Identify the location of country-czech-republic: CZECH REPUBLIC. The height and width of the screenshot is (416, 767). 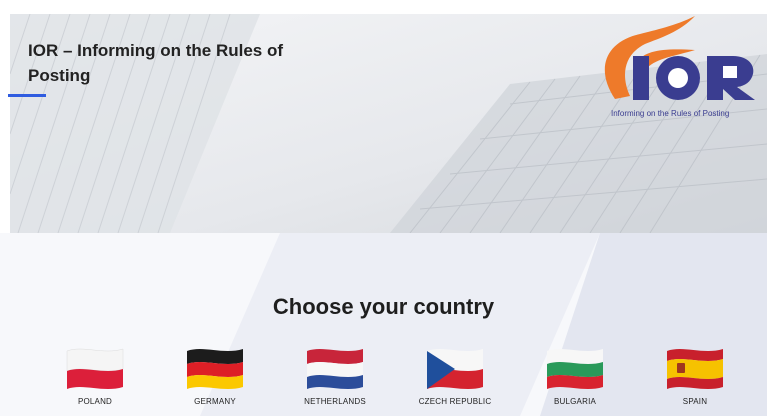
(455, 375).